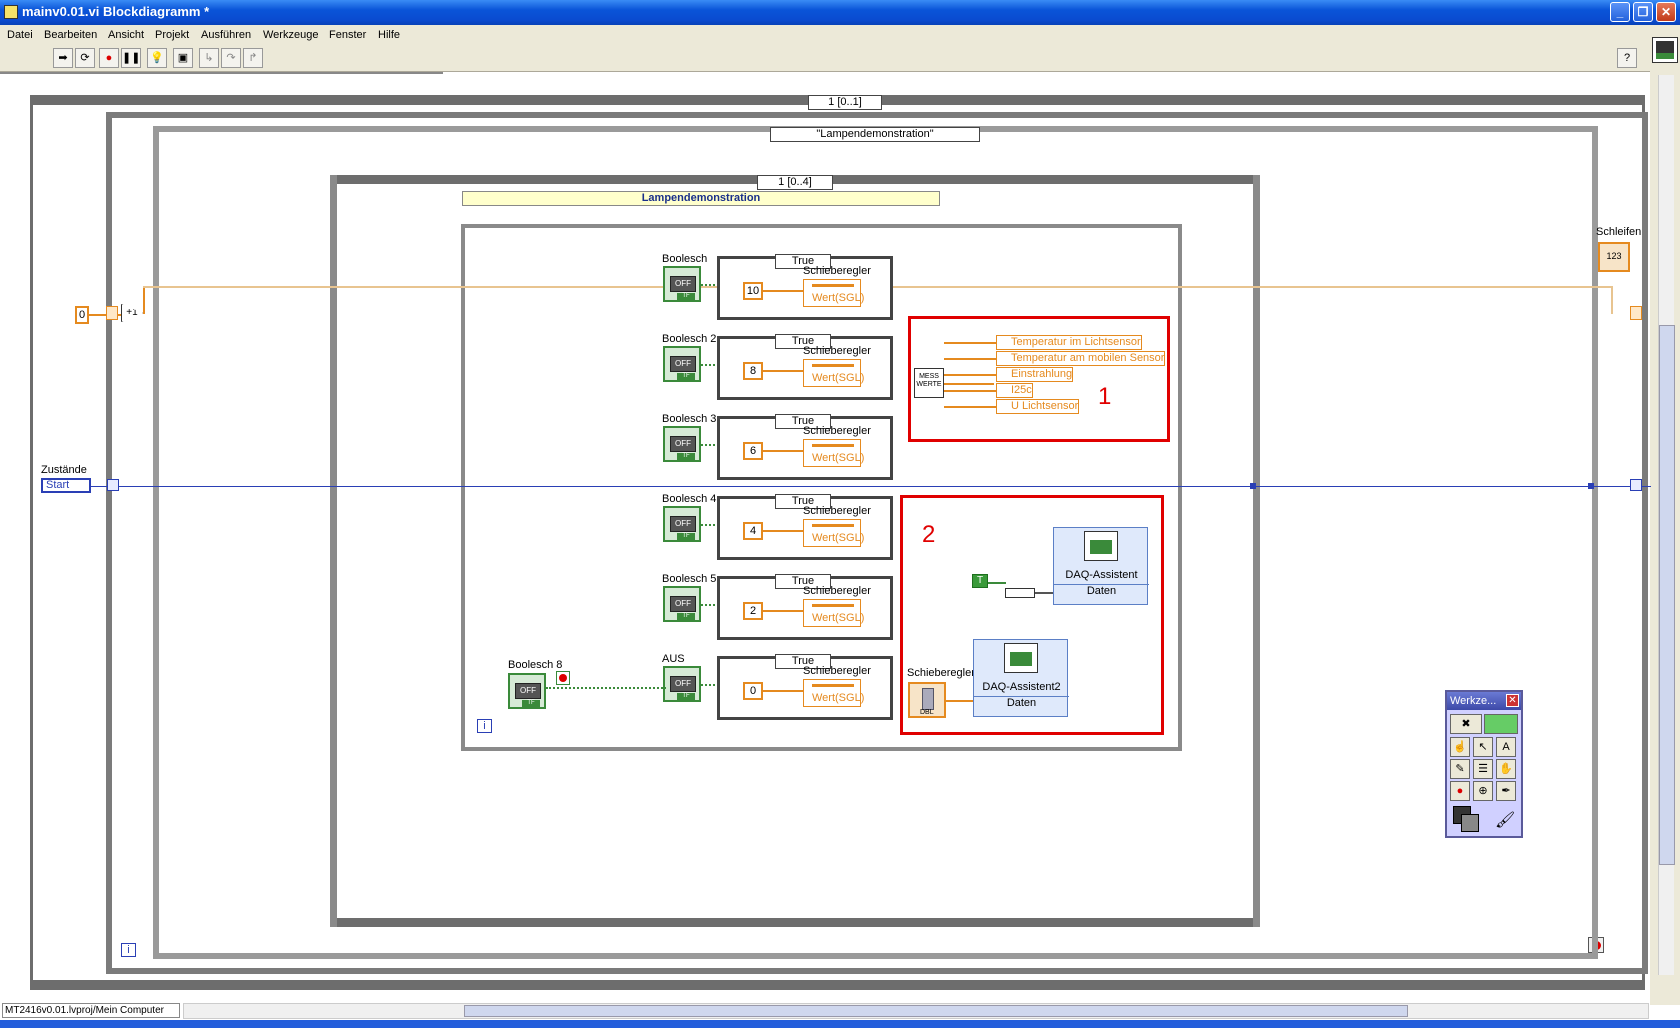 This screenshot has height=1028, width=1680. I want to click on step-out-icon: ↱, so click(253, 58).